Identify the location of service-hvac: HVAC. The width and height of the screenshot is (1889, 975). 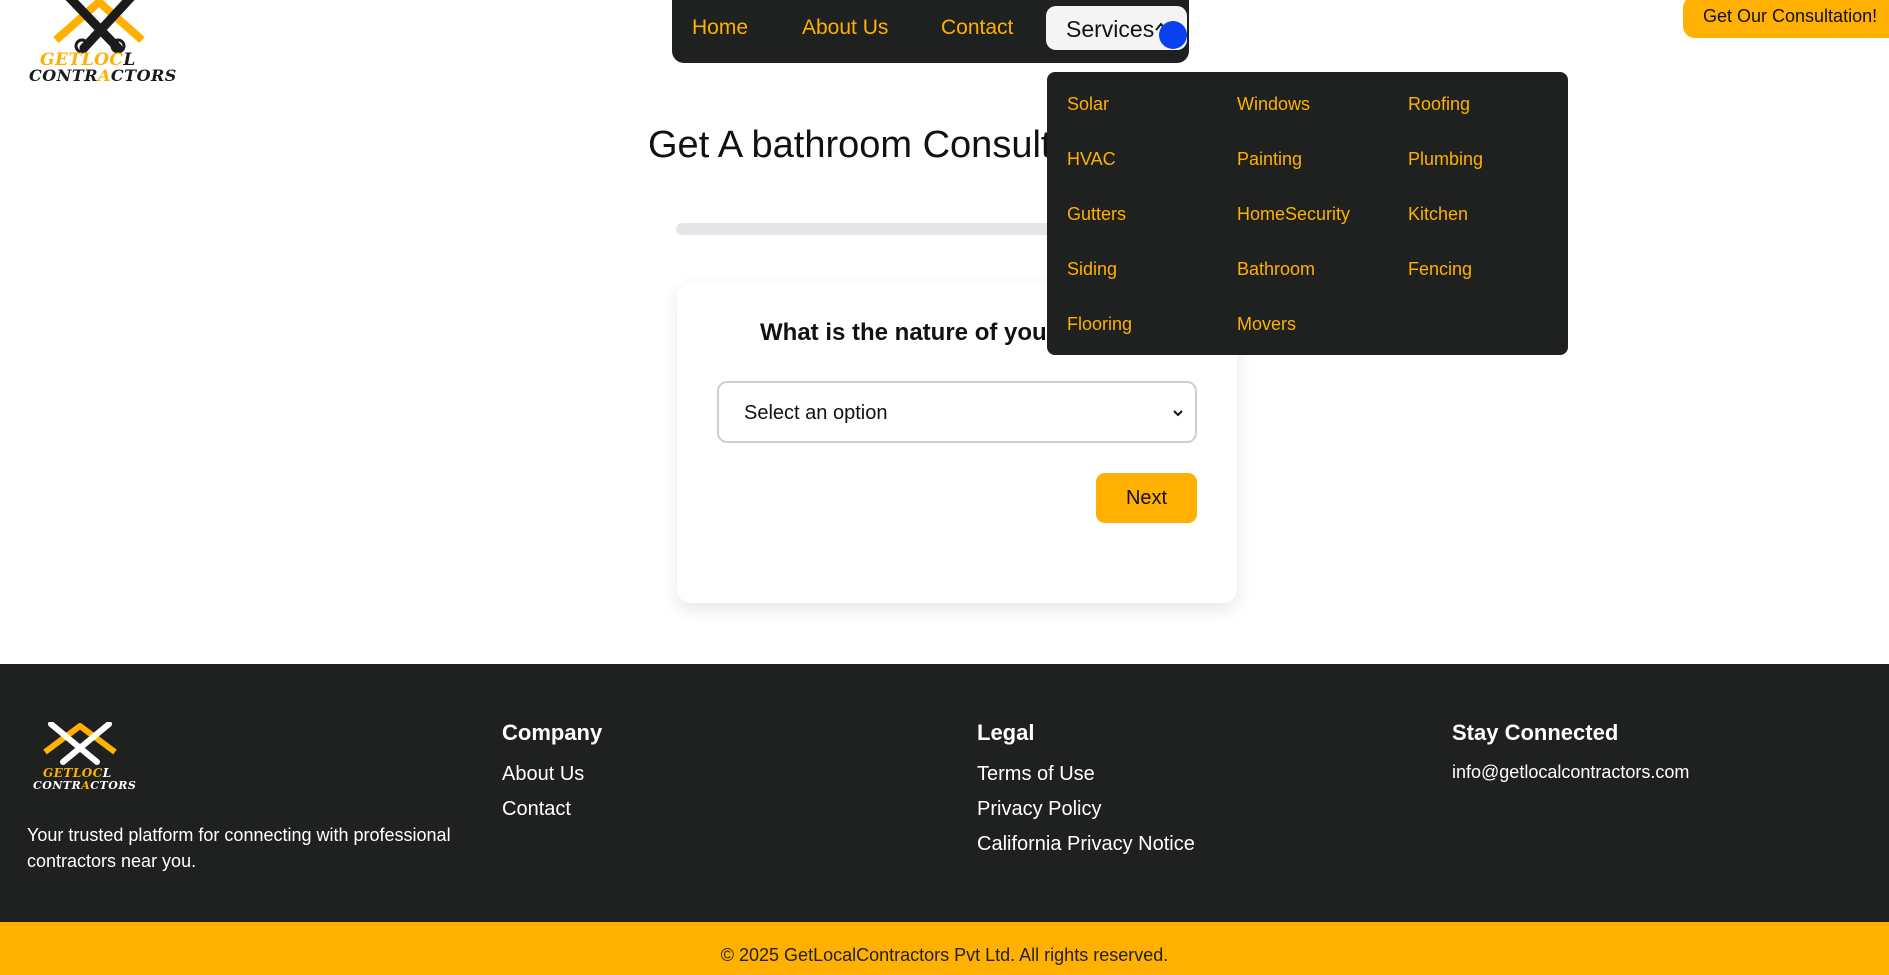
(1091, 159).